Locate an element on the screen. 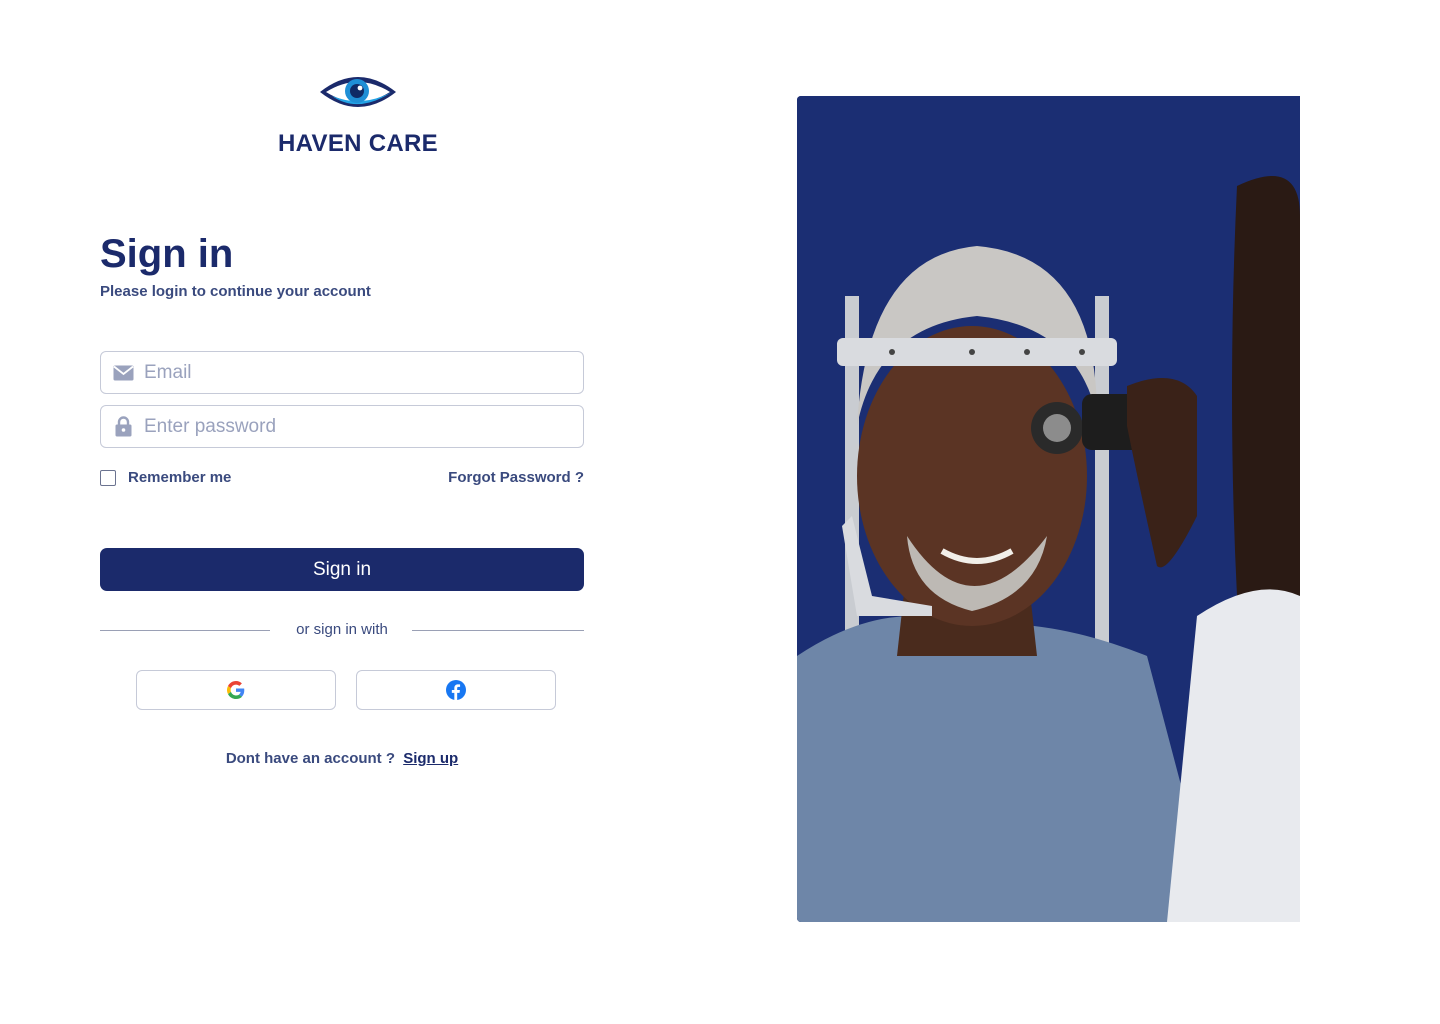 The width and height of the screenshot is (1440, 1024). facebook-icon is located at coordinates (456, 690).